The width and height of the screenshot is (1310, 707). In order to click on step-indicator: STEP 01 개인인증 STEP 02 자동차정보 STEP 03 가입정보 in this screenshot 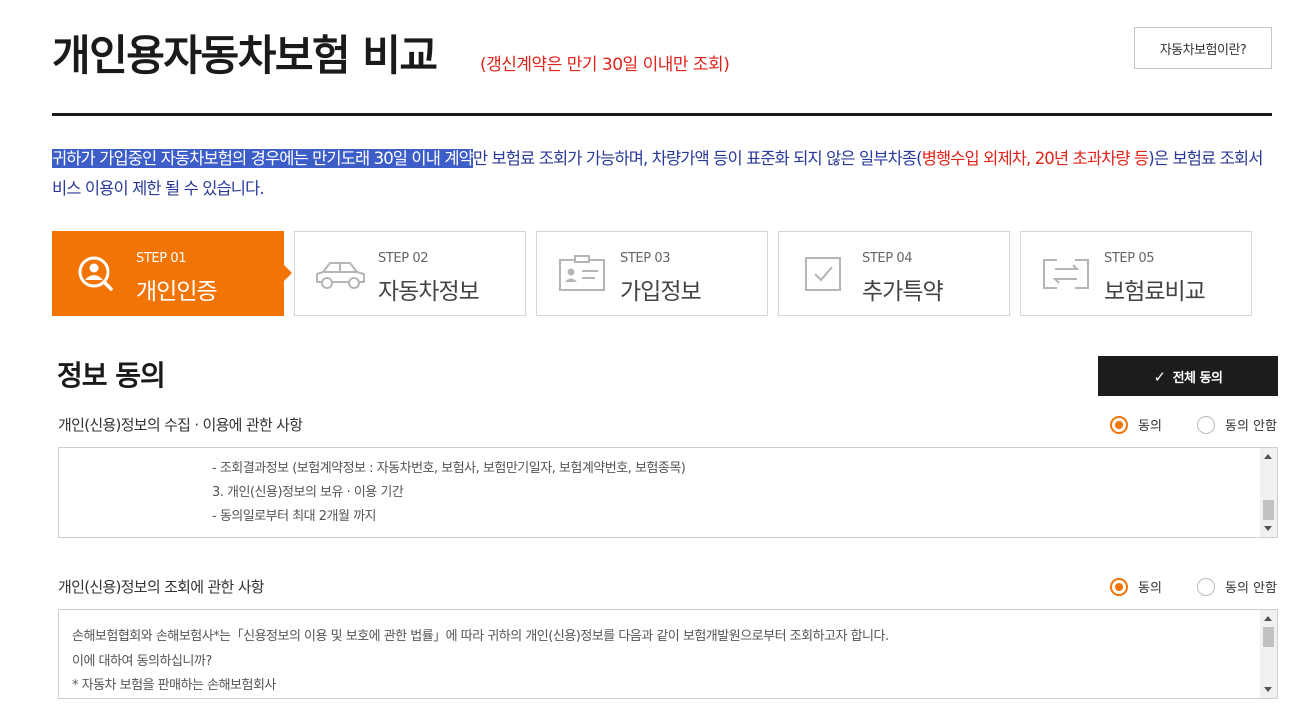, I will do `click(652, 273)`.